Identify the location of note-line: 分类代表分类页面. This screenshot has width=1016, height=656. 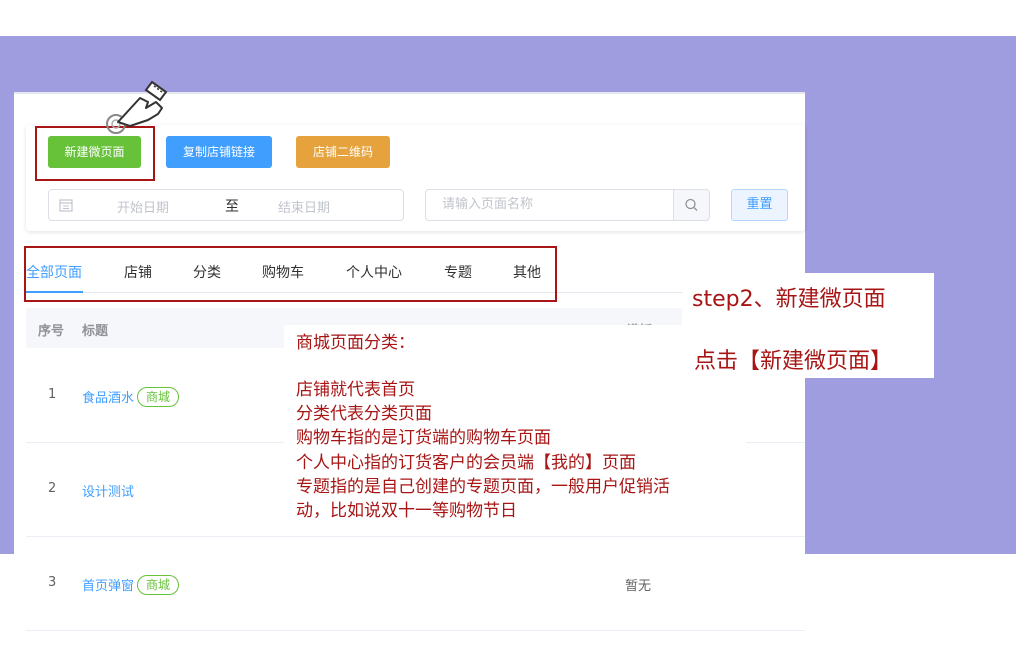
(364, 414).